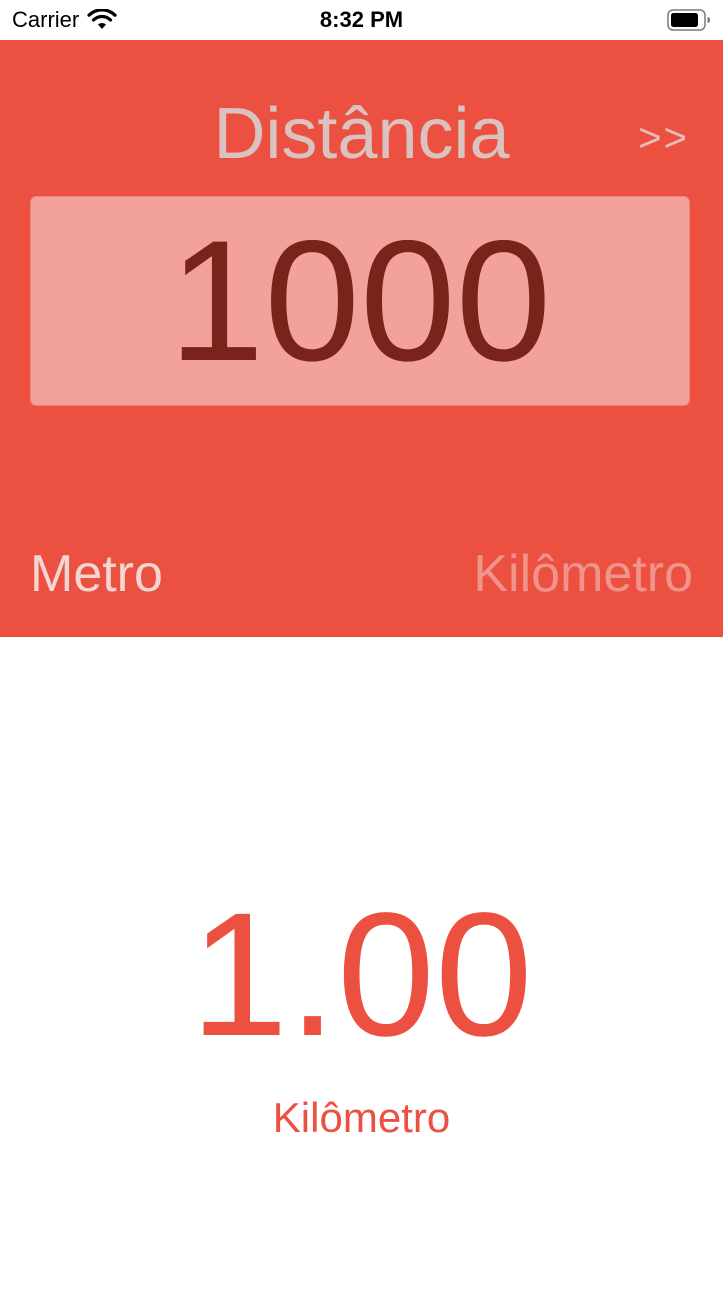 Image resolution: width=723 pixels, height=1295 pixels. Describe the element at coordinates (583, 574) in the screenshot. I see `to-unit-button: Kilômetro` at that location.